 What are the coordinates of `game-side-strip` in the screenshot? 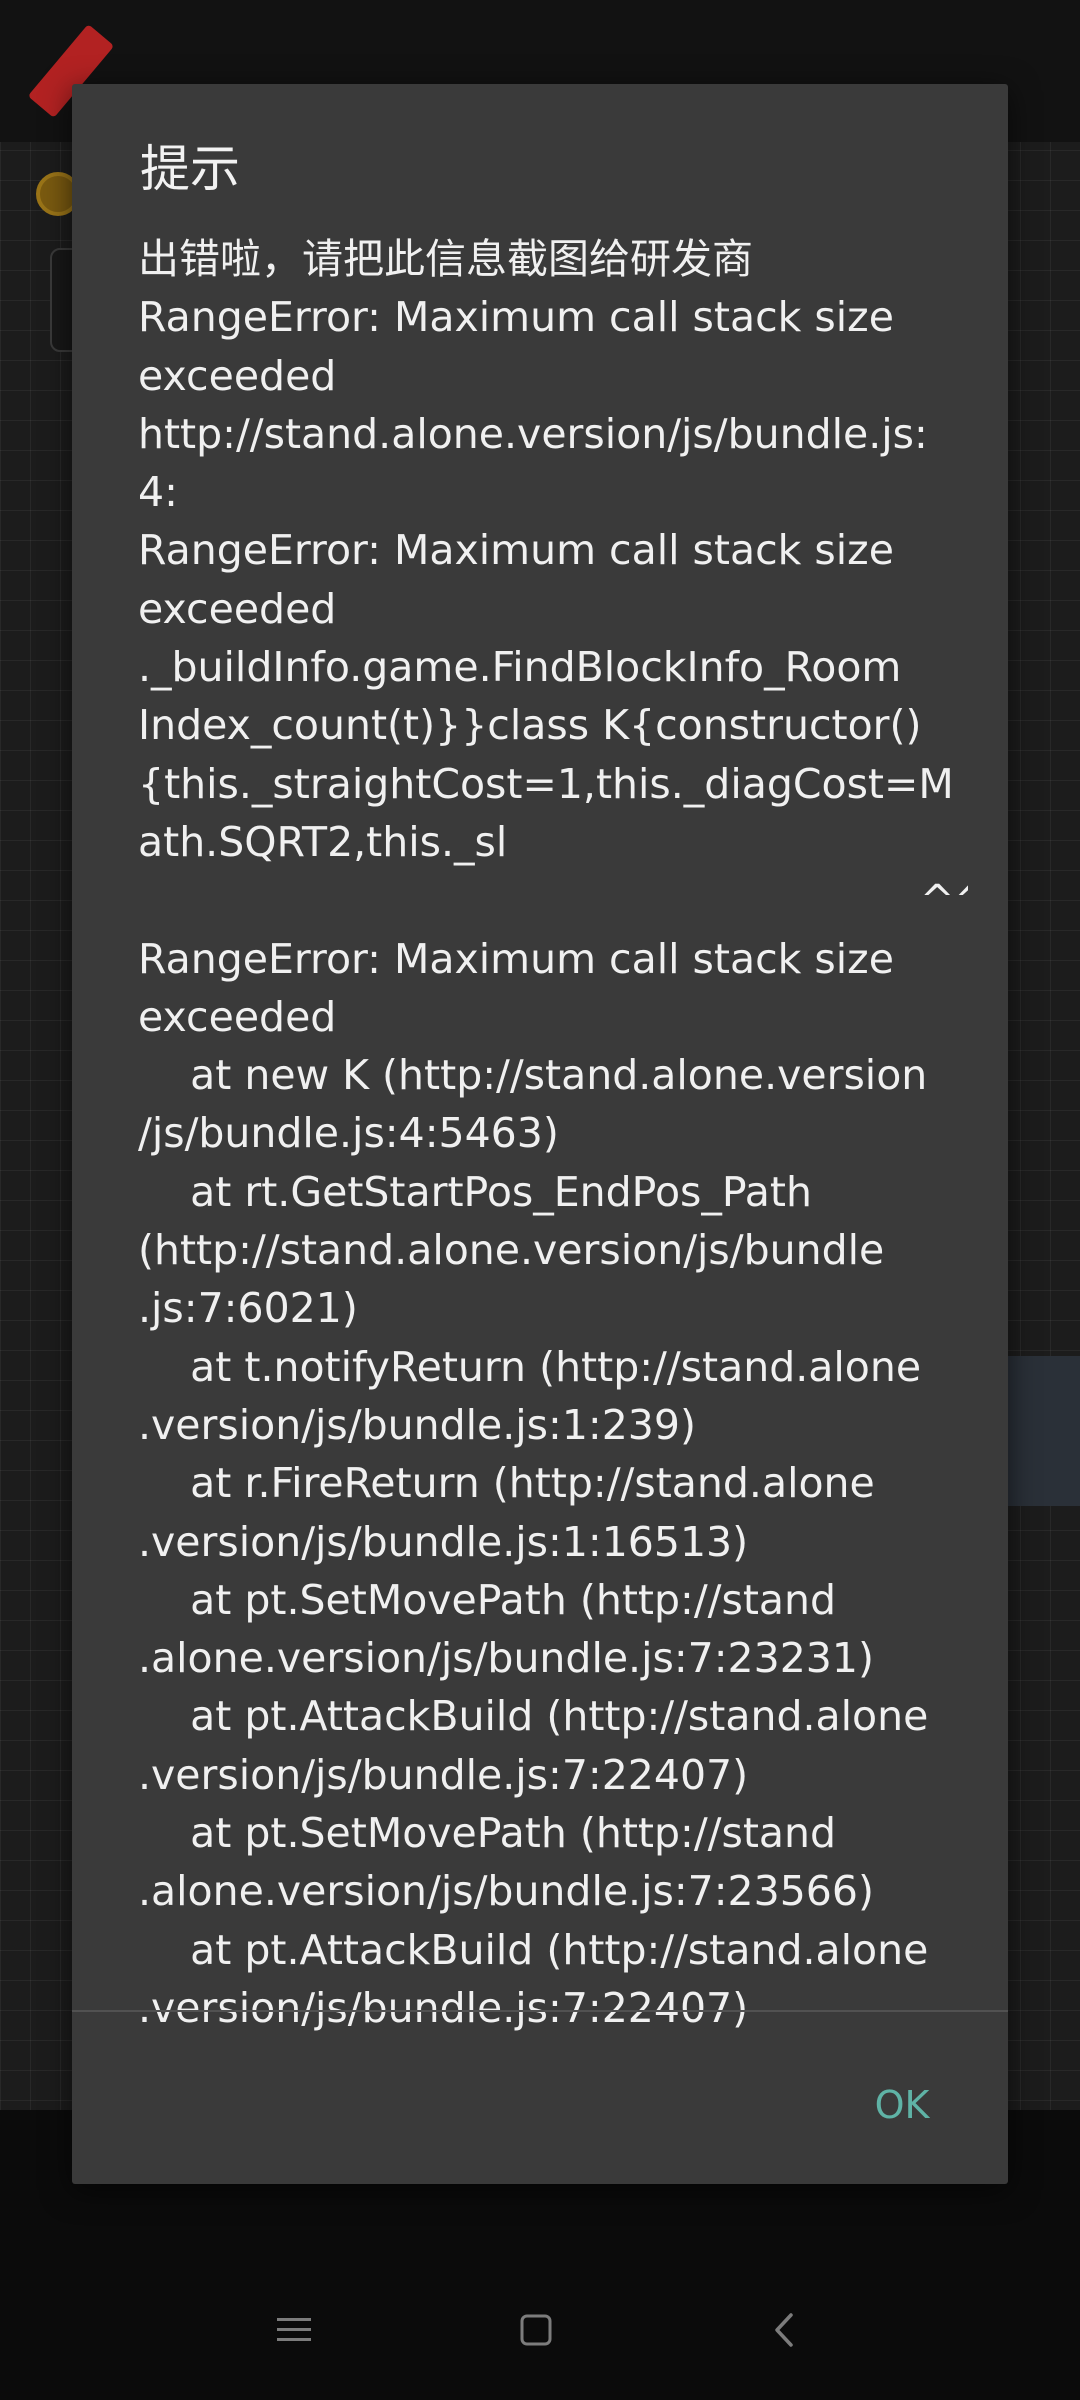 It's located at (1044, 1431).